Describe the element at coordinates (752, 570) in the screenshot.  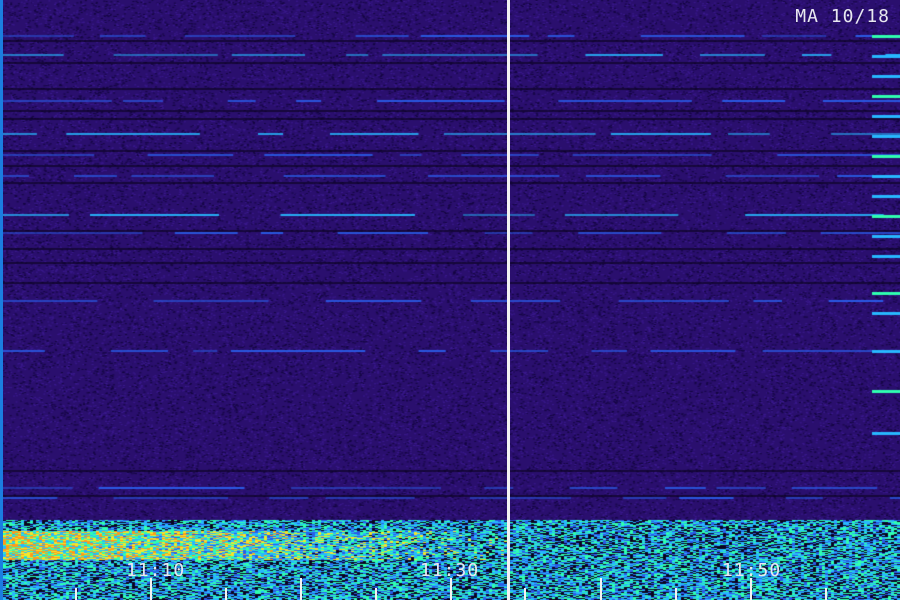
I see `time-label: 11:50` at that location.